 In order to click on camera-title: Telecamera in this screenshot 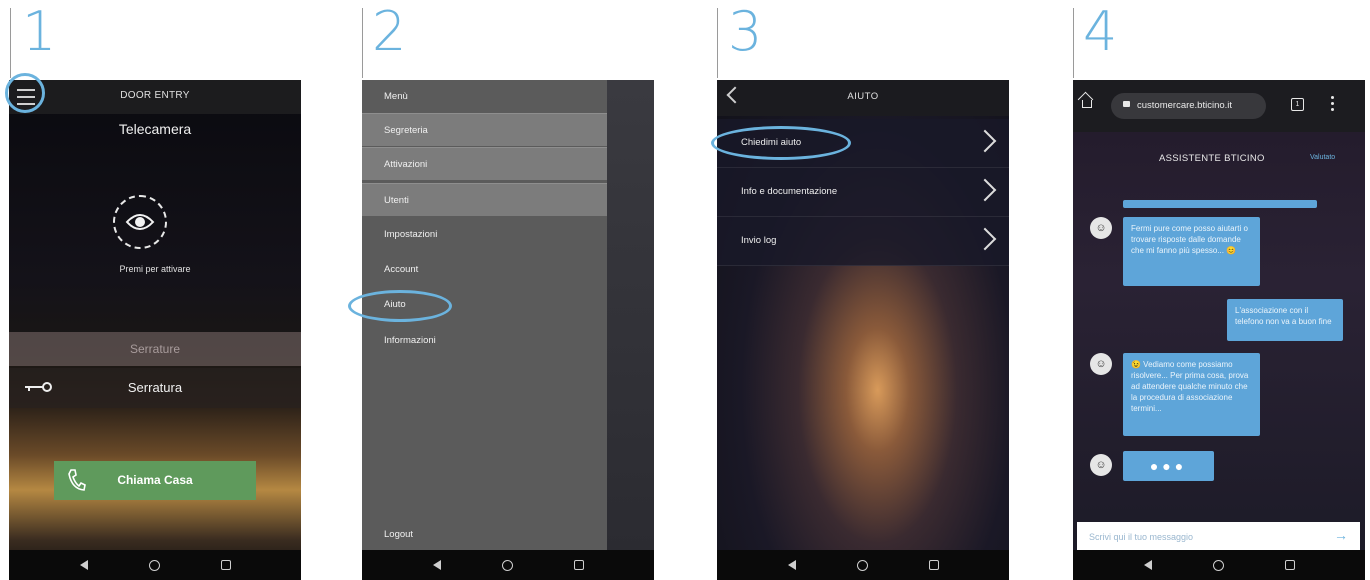, I will do `click(155, 129)`.